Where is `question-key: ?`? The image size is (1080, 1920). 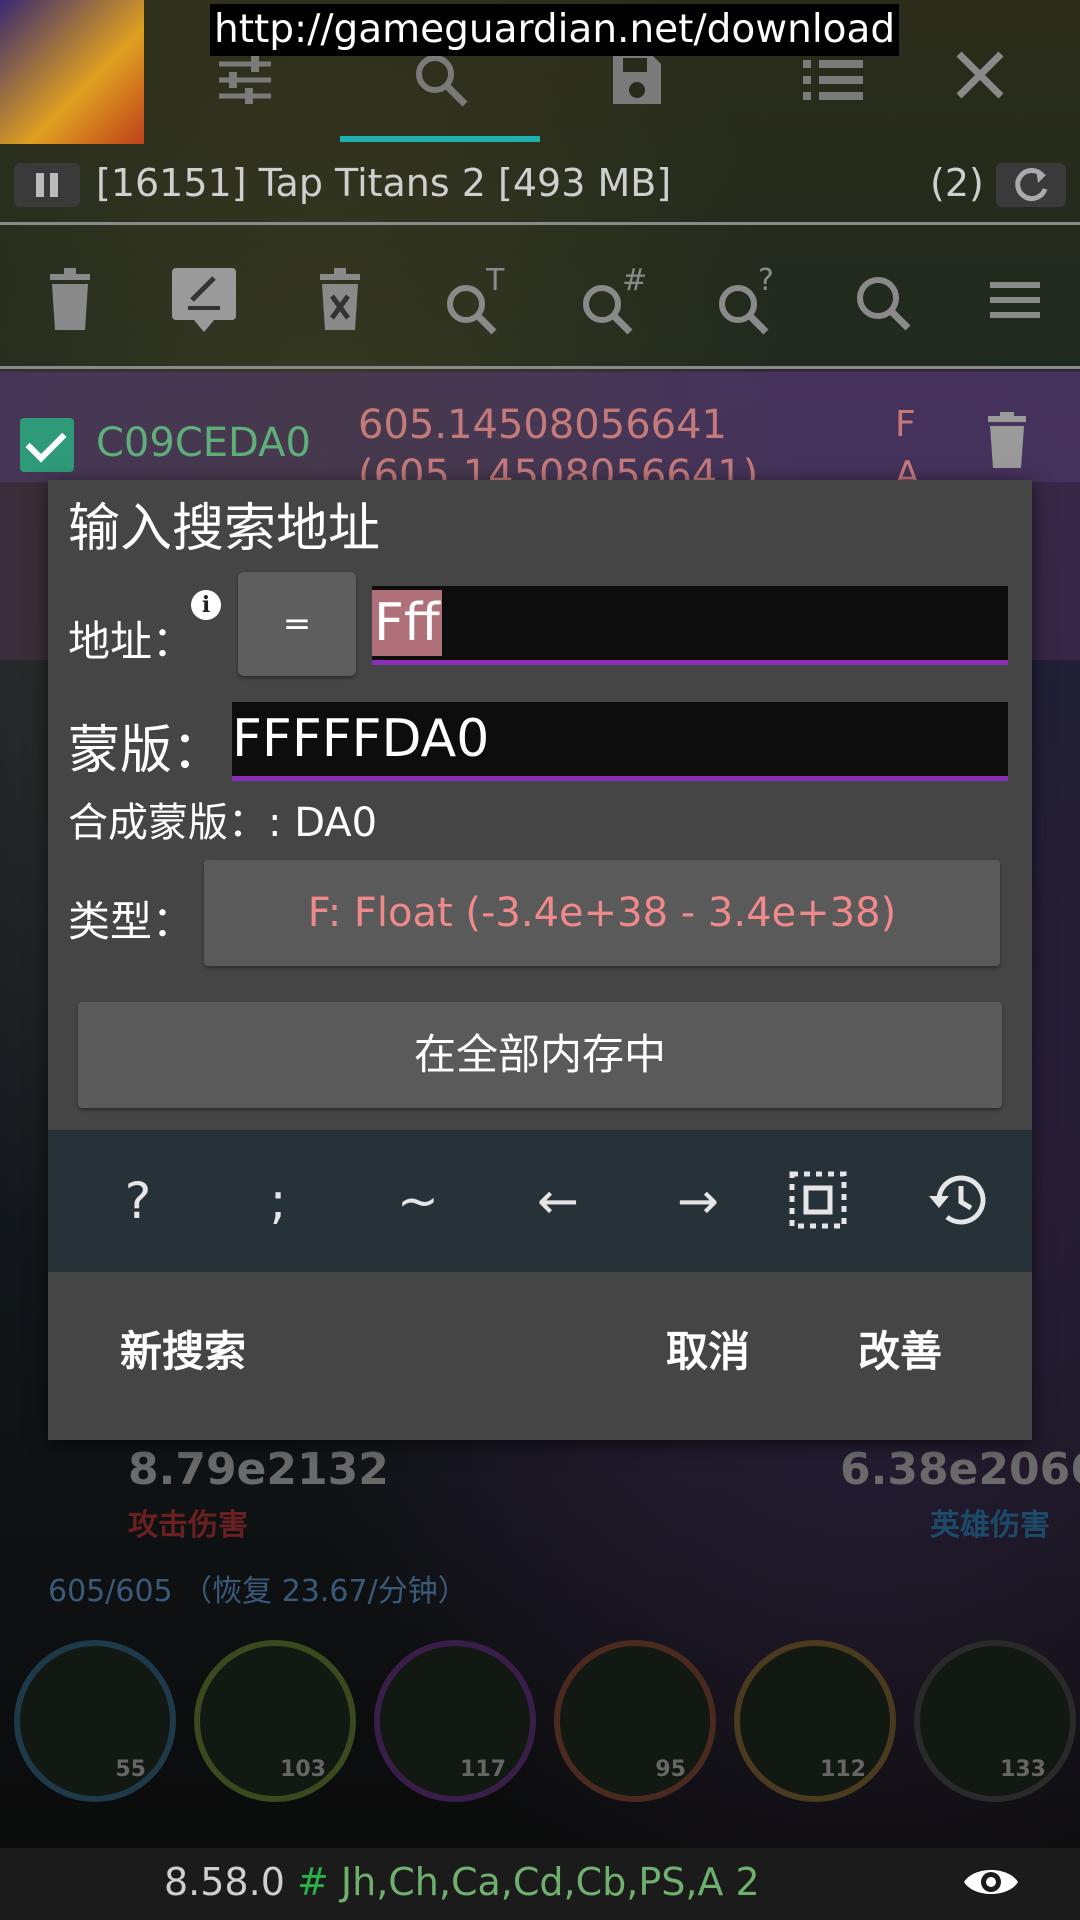
question-key: ? is located at coordinates (138, 1201).